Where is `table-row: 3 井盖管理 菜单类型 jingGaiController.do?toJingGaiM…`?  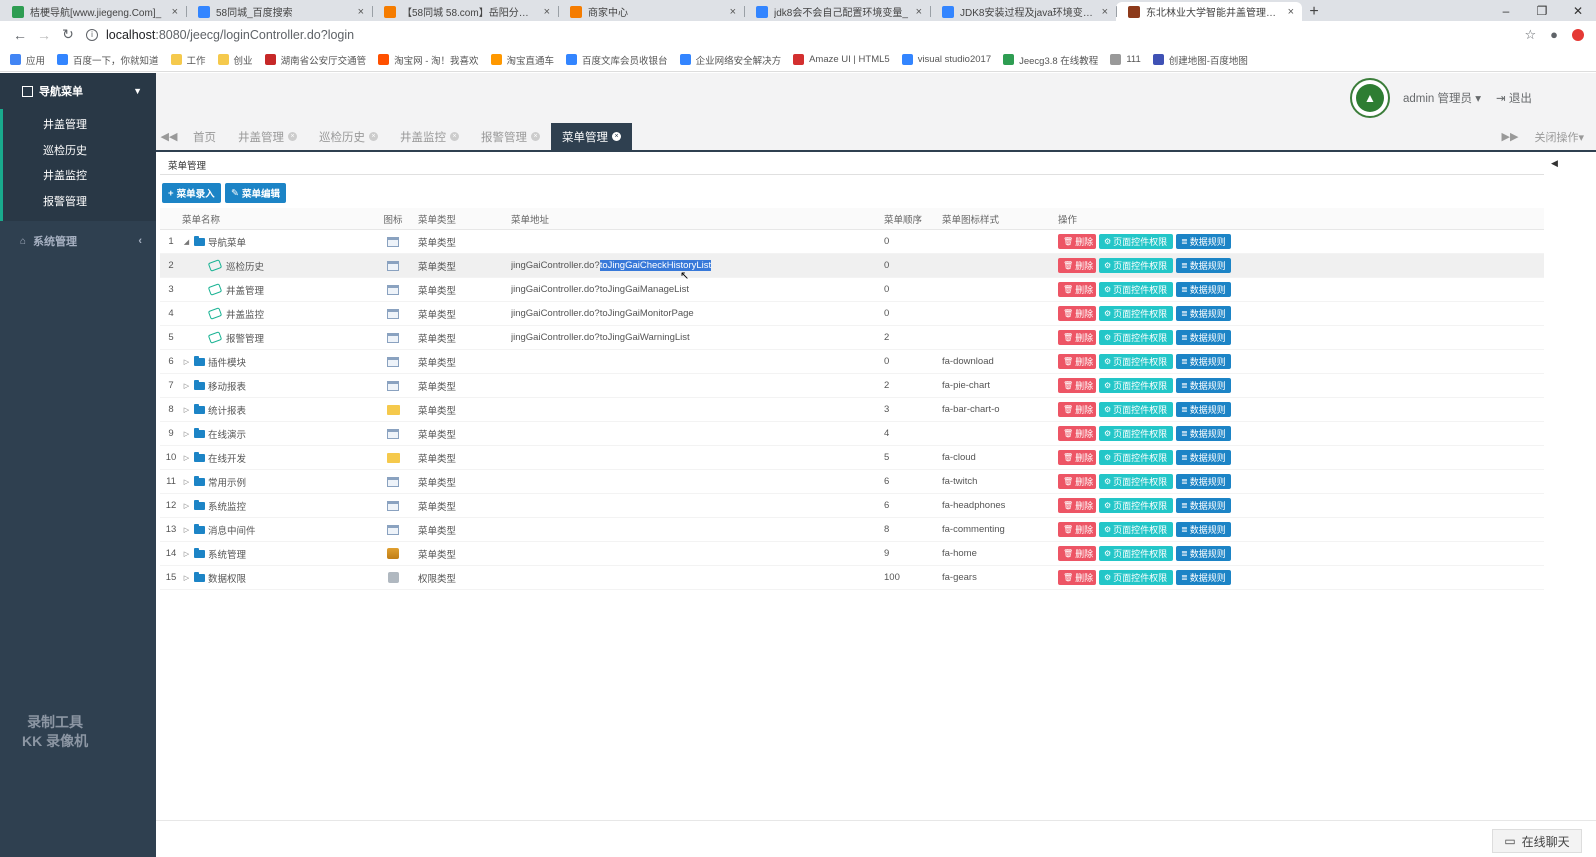 table-row: 3 井盖管理 菜单类型 jingGaiController.do?toJingGaiM… is located at coordinates (852, 290).